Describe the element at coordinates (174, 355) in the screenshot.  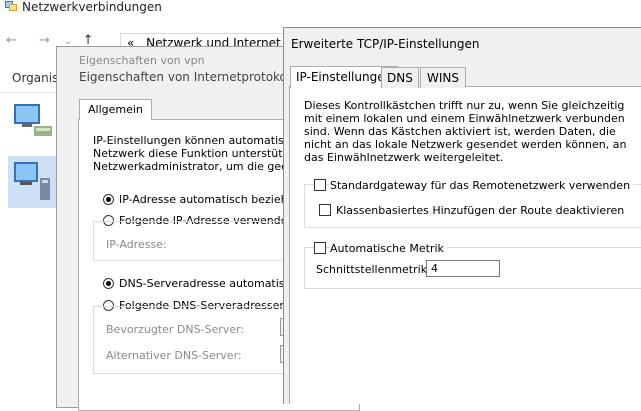
I see `alternate-dns-label: Alternativer DNS-Server:` at that location.